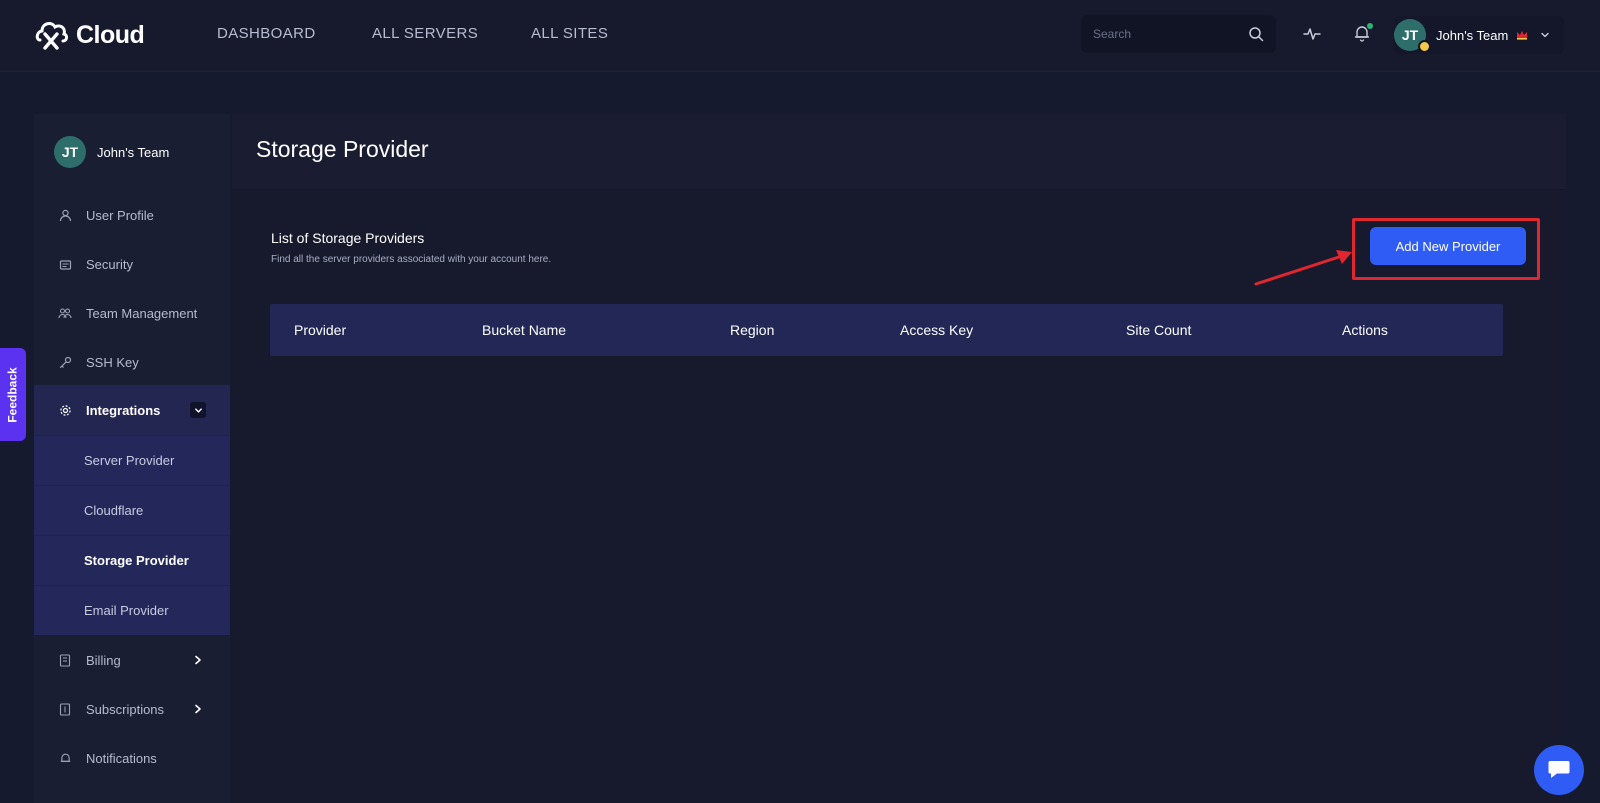 The image size is (1600, 803). Describe the element at coordinates (132, 510) in the screenshot. I see `sidebar-subitem-cloudflare: Cloudflare` at that location.